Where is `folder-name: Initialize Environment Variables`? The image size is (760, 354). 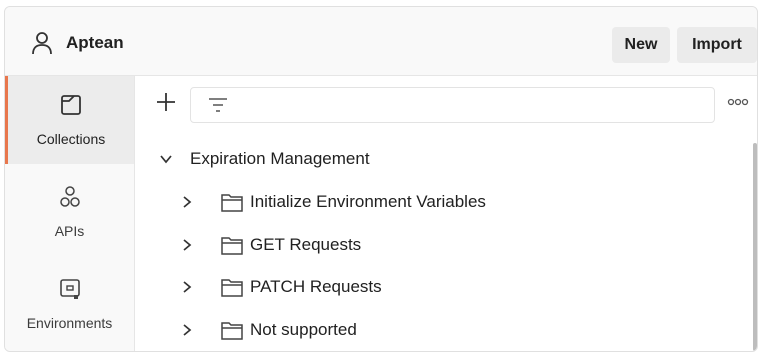
folder-name: Initialize Environment Variables is located at coordinates (368, 201).